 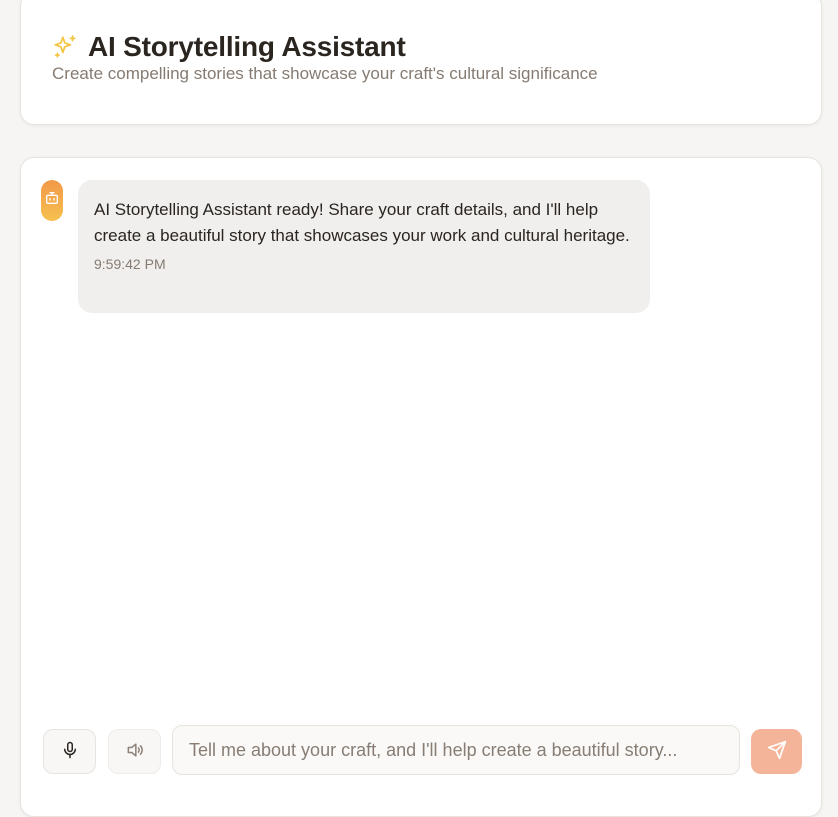 I want to click on title-row: AI Storytelling Assistant, so click(x=229, y=47).